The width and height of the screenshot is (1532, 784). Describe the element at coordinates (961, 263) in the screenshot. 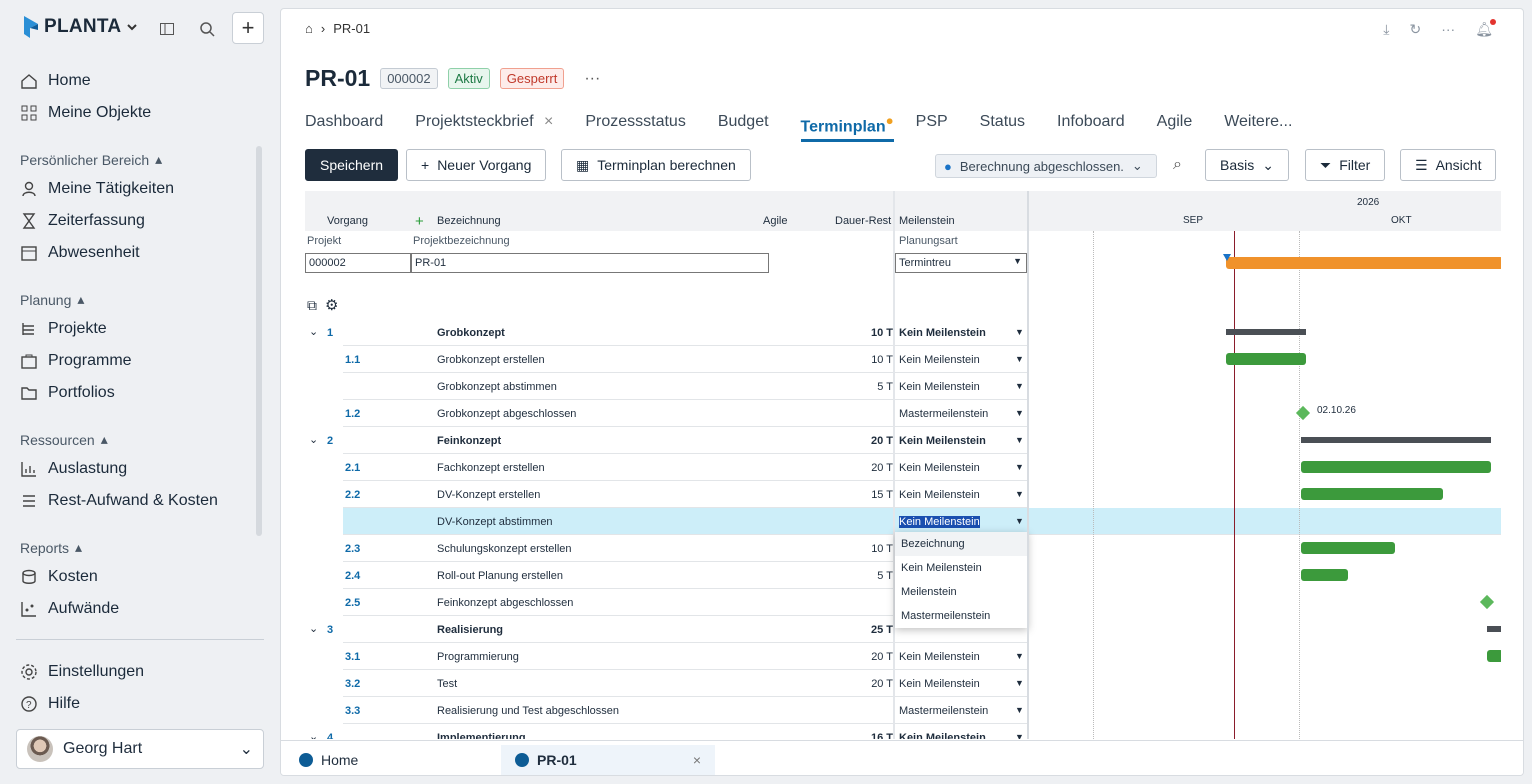

I see `planungsart-select: Termintreu ▼` at that location.